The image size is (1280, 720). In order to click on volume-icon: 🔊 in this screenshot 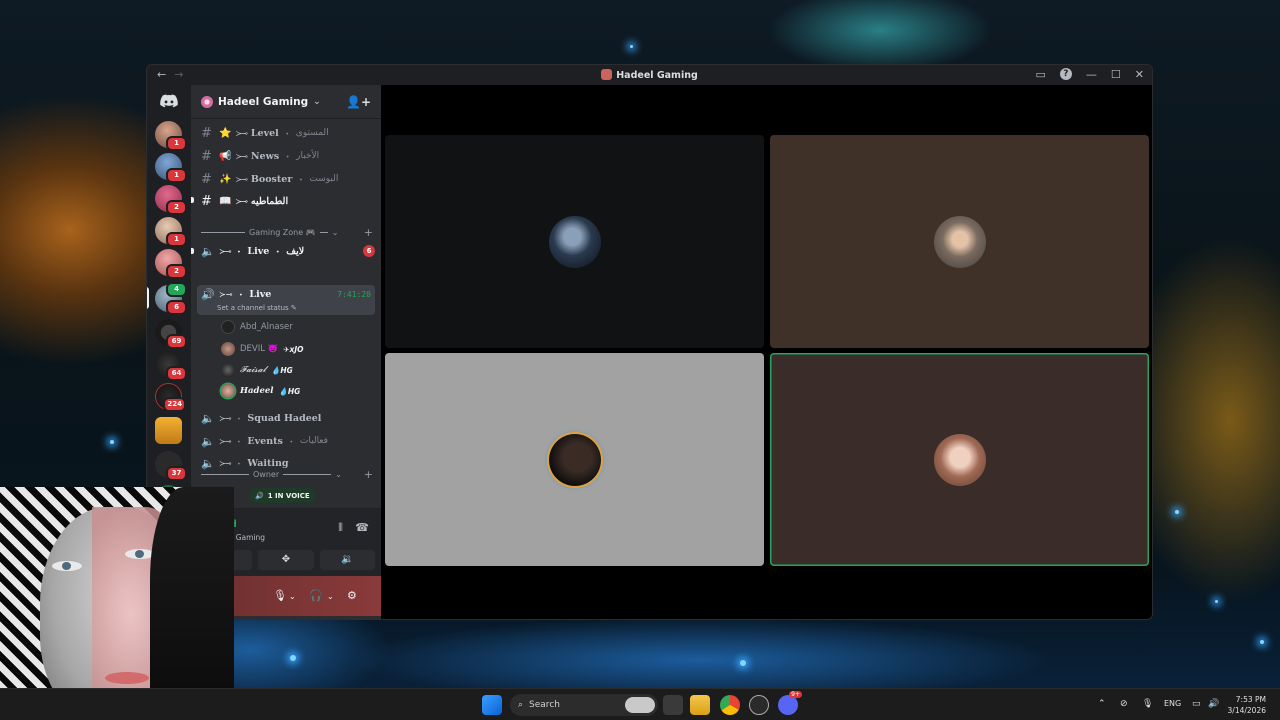, I will do `click(1213, 704)`.